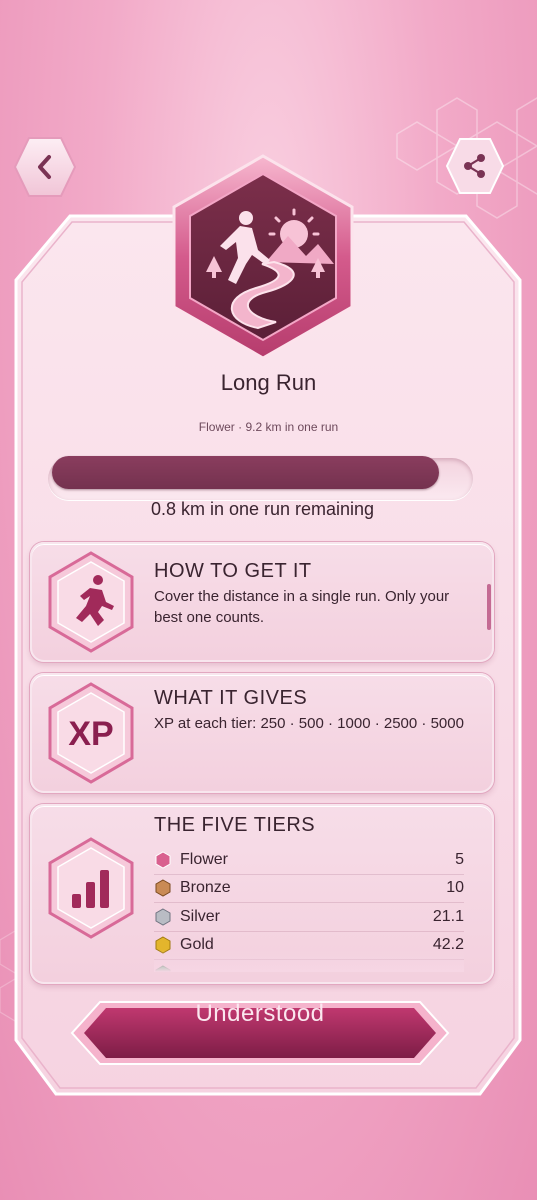 This screenshot has width=537, height=1200. What do you see at coordinates (309, 961) in the screenshot?
I see `scroll-fade` at bounding box center [309, 961].